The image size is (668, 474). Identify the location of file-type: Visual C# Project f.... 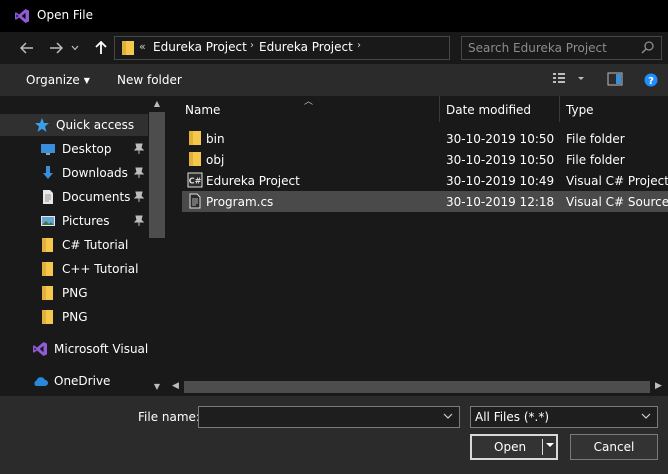
(617, 181).